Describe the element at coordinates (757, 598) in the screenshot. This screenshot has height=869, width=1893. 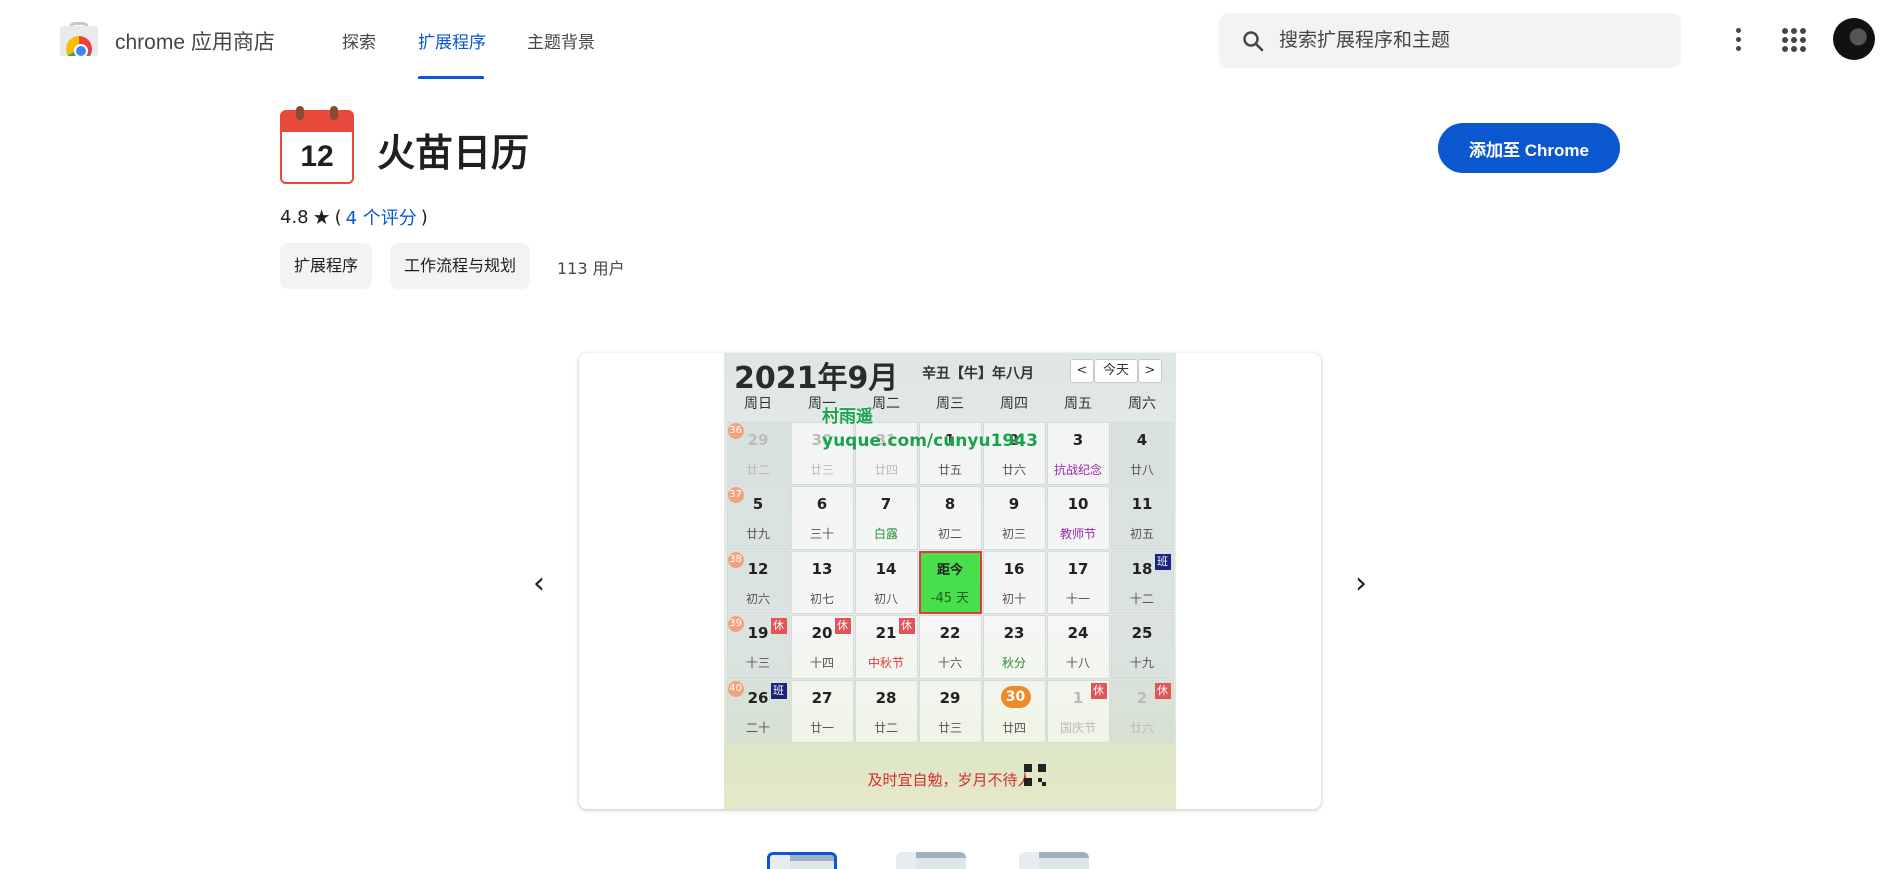
I see `lunar-date: 初六` at that location.